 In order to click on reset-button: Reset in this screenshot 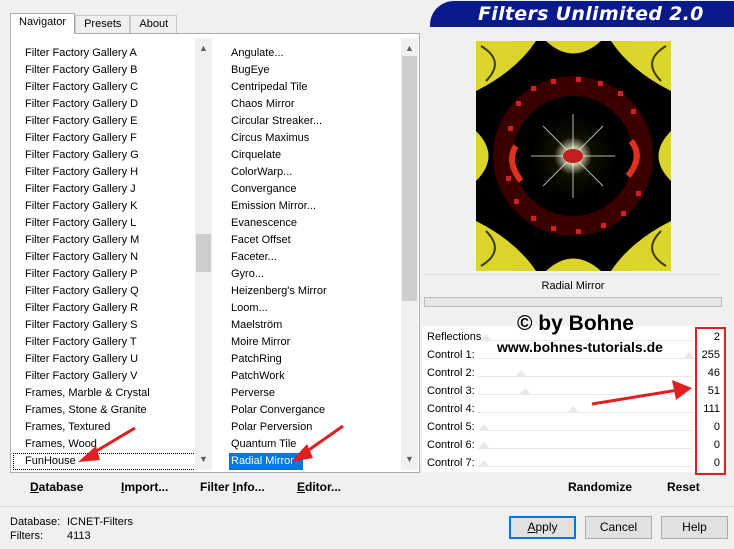, I will do `click(683, 487)`.